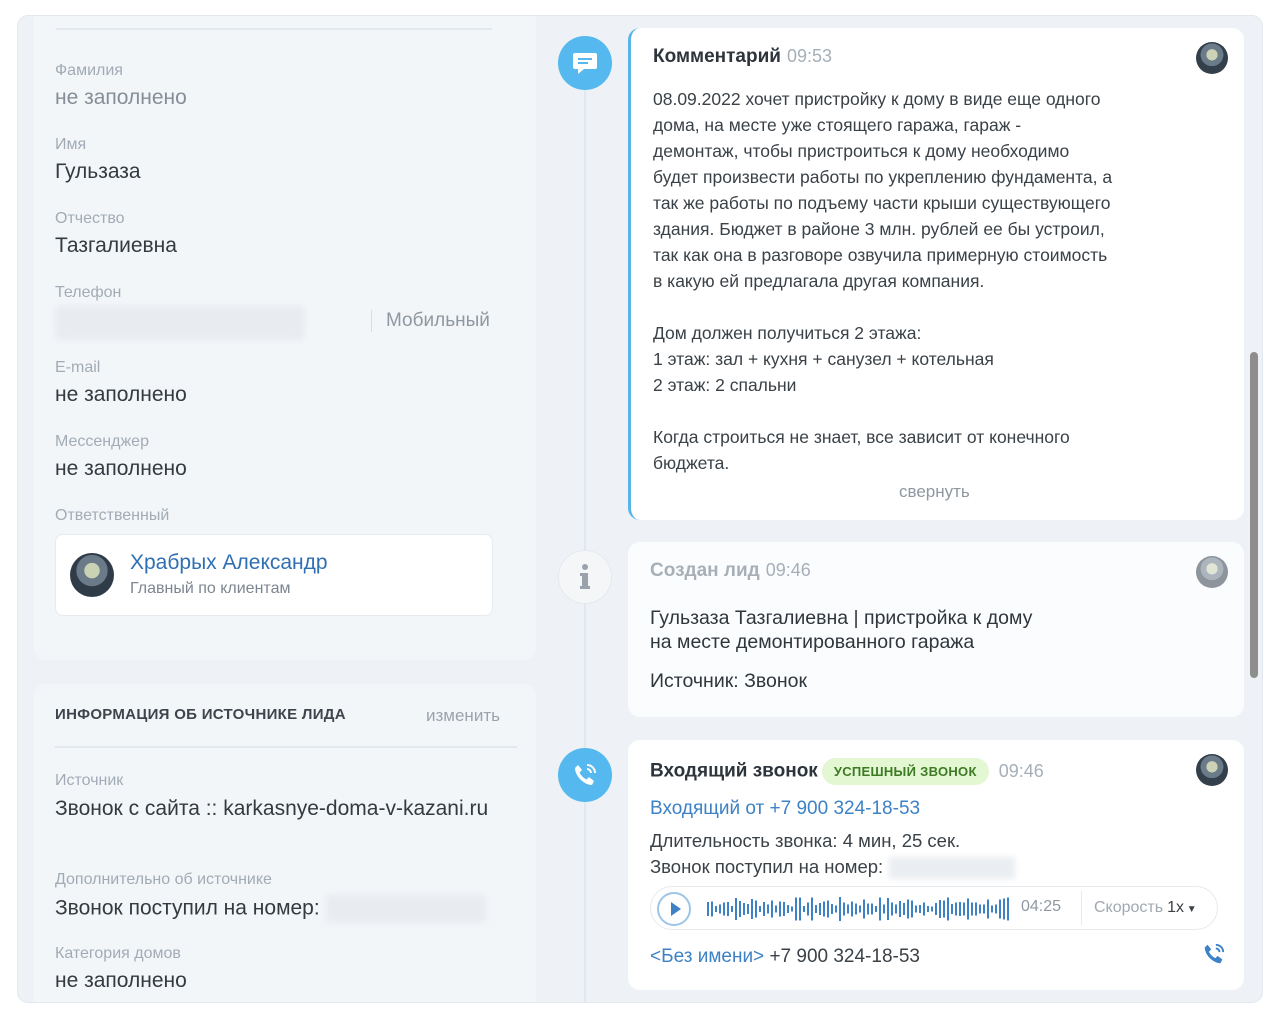  I want to click on phone-call-icon, so click(585, 775).